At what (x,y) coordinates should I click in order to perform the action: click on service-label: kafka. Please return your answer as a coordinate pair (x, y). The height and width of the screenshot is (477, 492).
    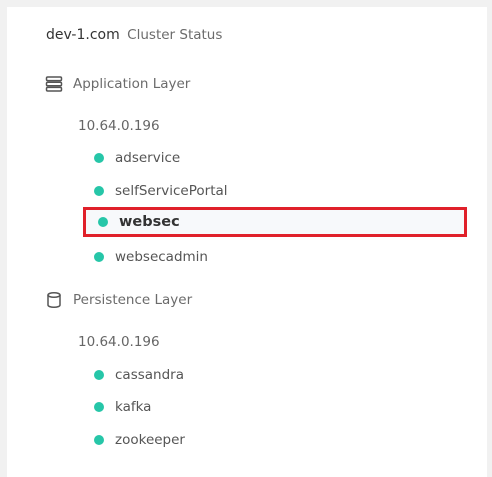
    Looking at the image, I should click on (133, 407).